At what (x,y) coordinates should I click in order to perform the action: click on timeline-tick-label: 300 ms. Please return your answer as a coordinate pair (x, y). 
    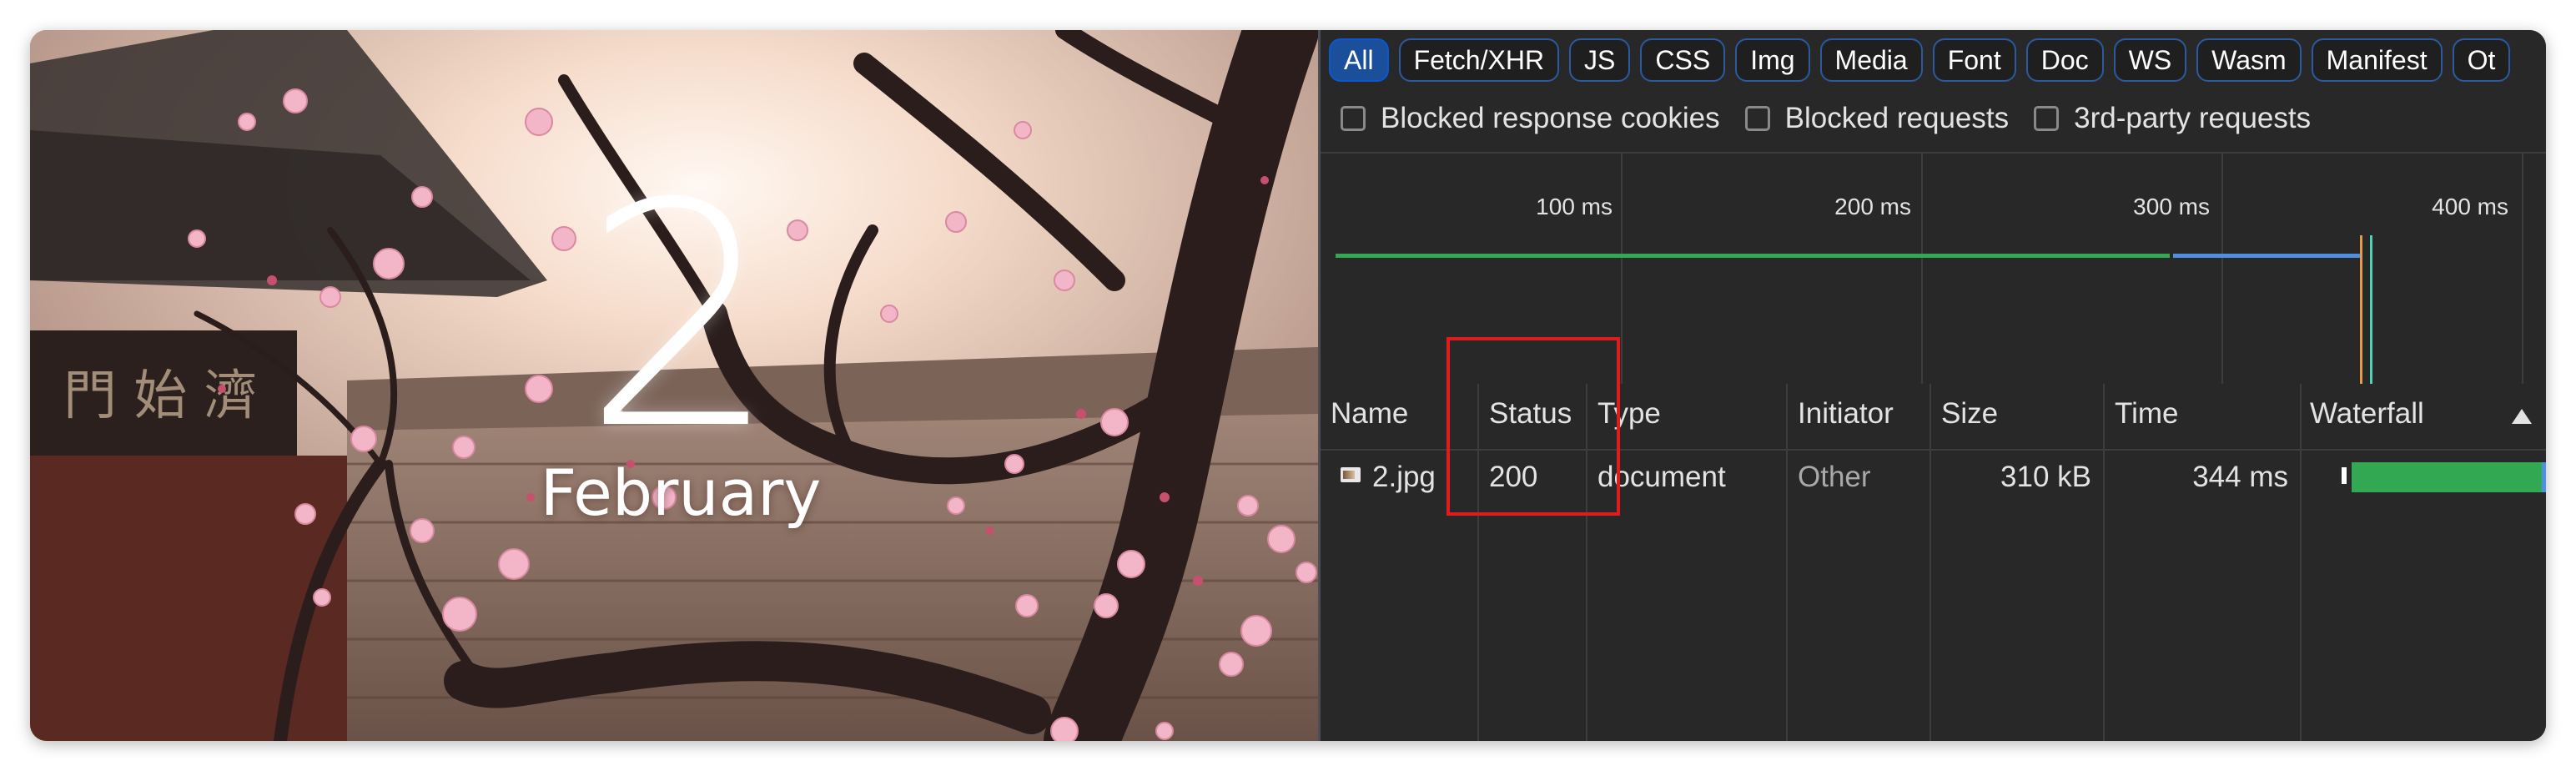
    Looking at the image, I should click on (2171, 206).